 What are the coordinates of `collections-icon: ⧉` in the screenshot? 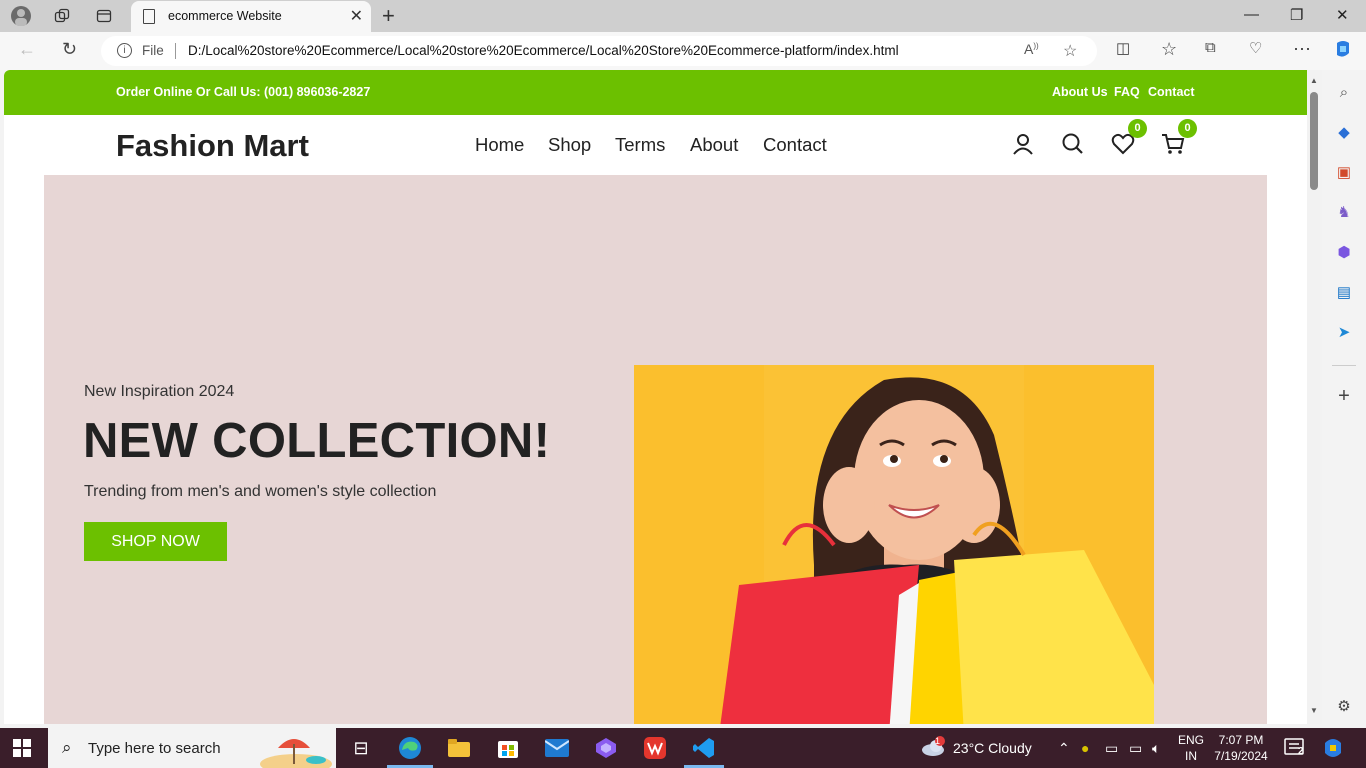 It's located at (1210, 47).